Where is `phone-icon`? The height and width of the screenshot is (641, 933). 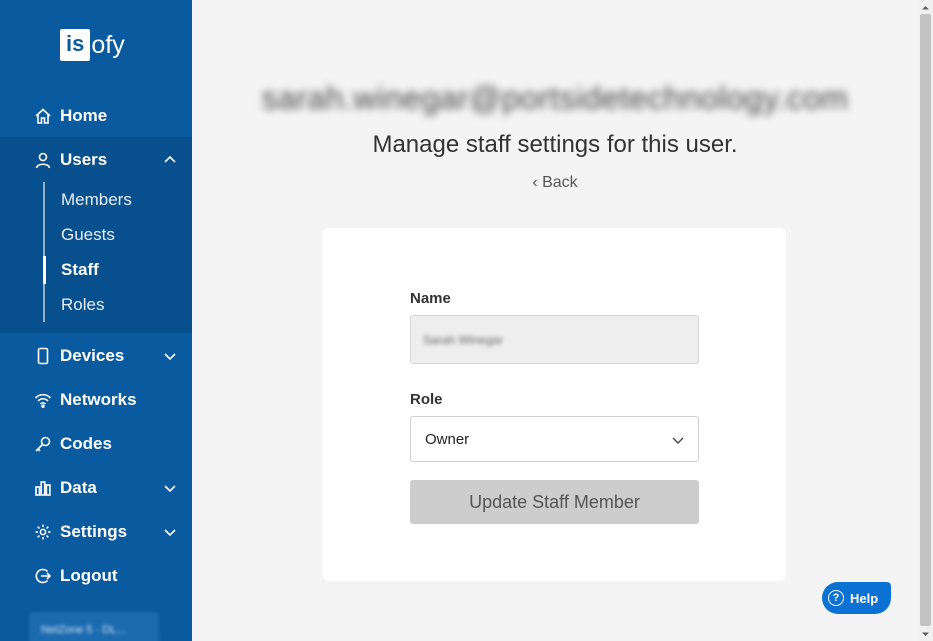
phone-icon is located at coordinates (43, 356).